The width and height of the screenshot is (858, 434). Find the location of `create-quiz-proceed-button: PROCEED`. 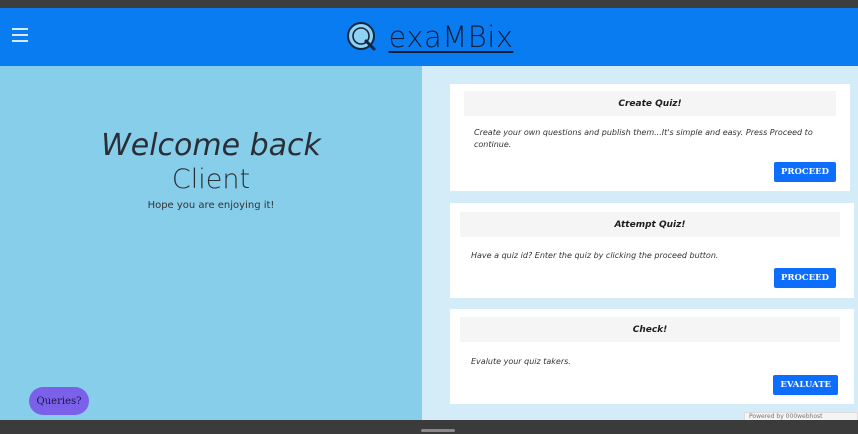

create-quiz-proceed-button: PROCEED is located at coordinates (805, 172).